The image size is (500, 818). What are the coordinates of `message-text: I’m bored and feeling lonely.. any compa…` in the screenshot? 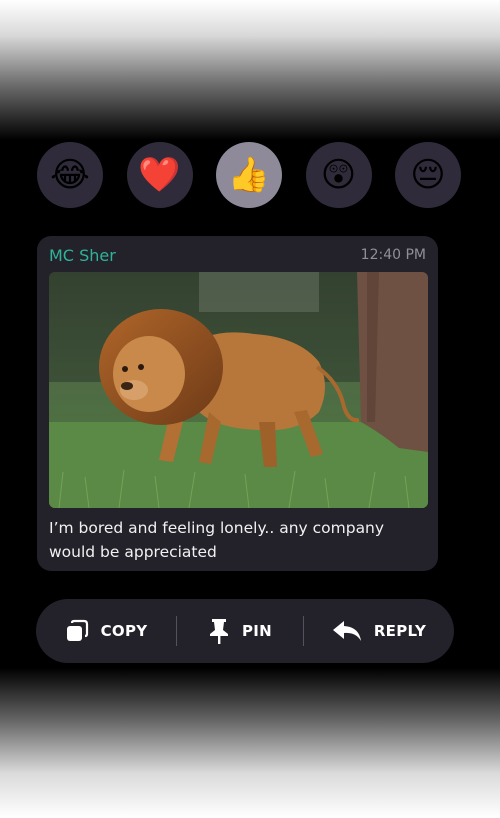 It's located at (217, 540).